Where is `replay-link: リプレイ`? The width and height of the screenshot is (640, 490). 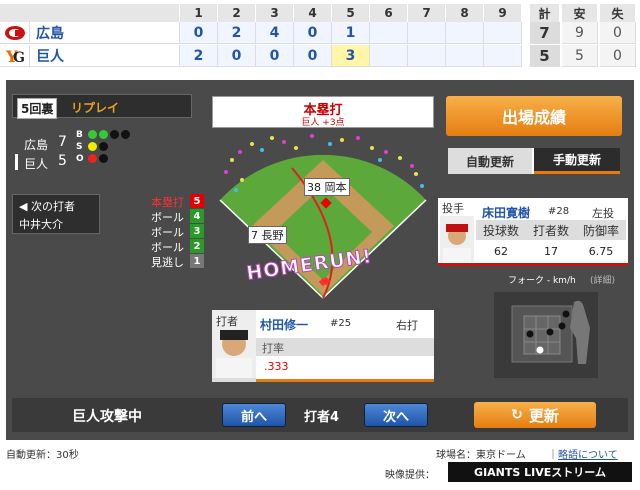
replay-link: リプレイ is located at coordinates (95, 107).